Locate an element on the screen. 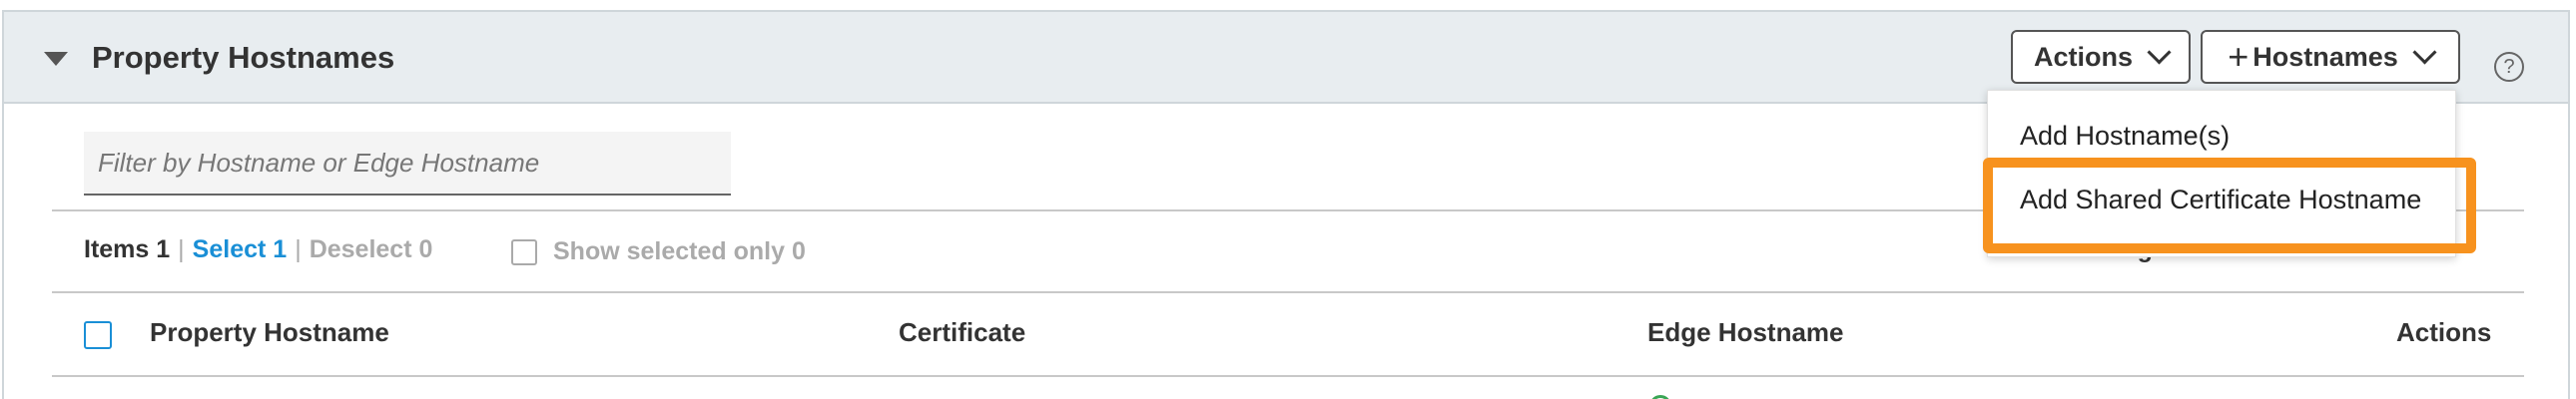 This screenshot has width=2576, height=399. select-all-checkbox is located at coordinates (98, 335).